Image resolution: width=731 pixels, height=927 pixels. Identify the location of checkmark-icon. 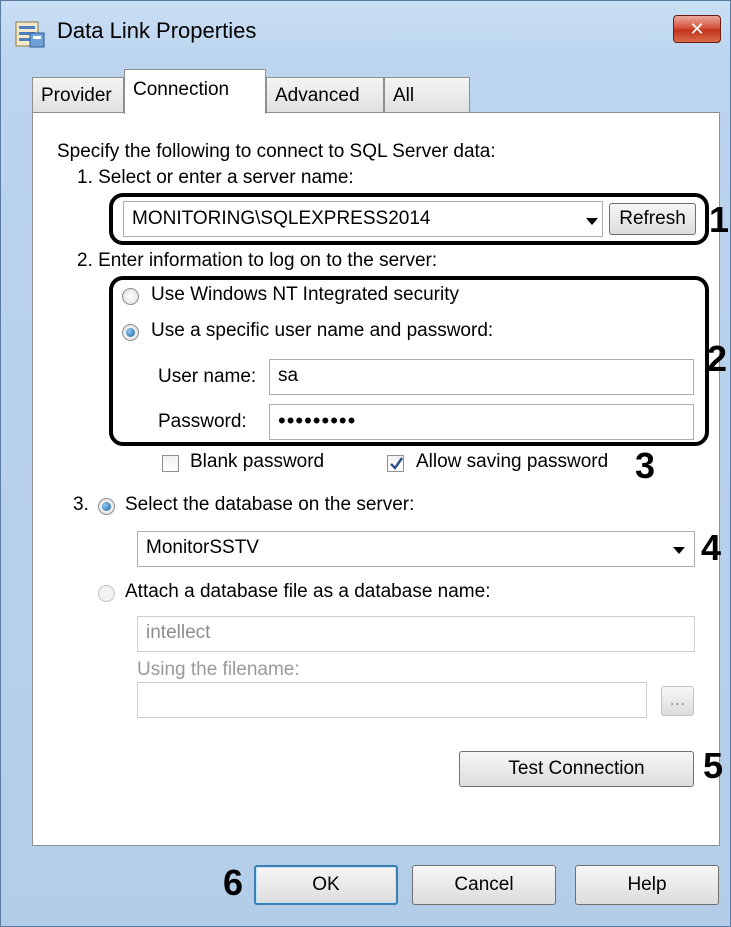
(396, 463).